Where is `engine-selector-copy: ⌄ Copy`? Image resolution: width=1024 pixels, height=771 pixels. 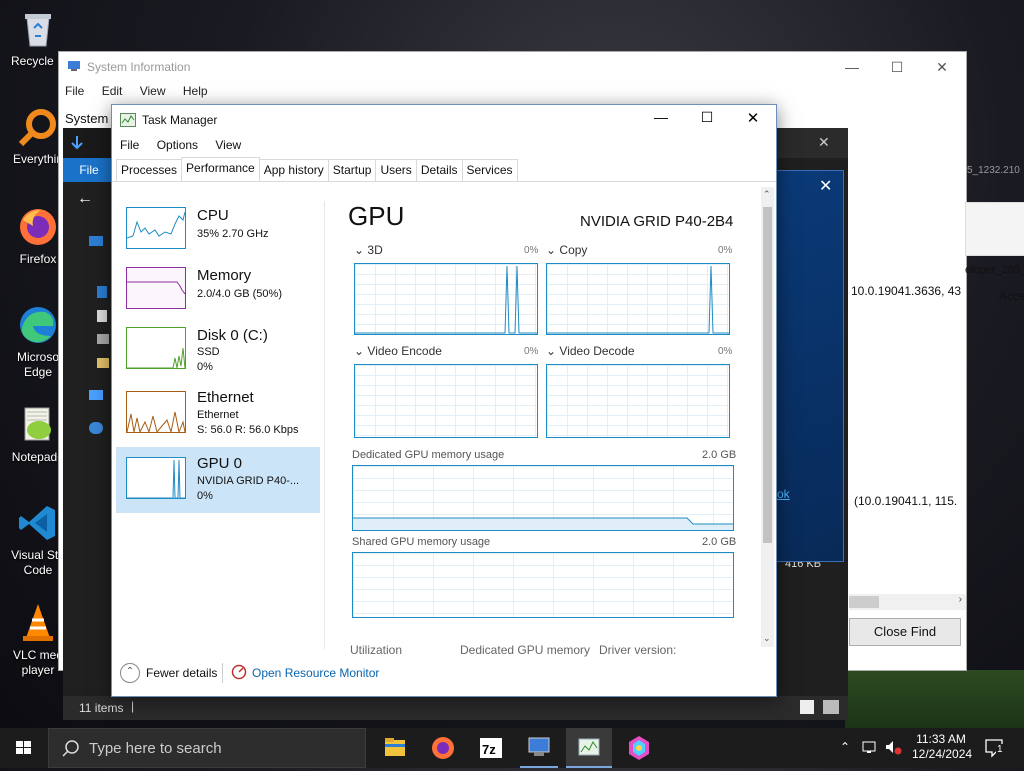
engine-selector-copy: ⌄ Copy is located at coordinates (566, 250).